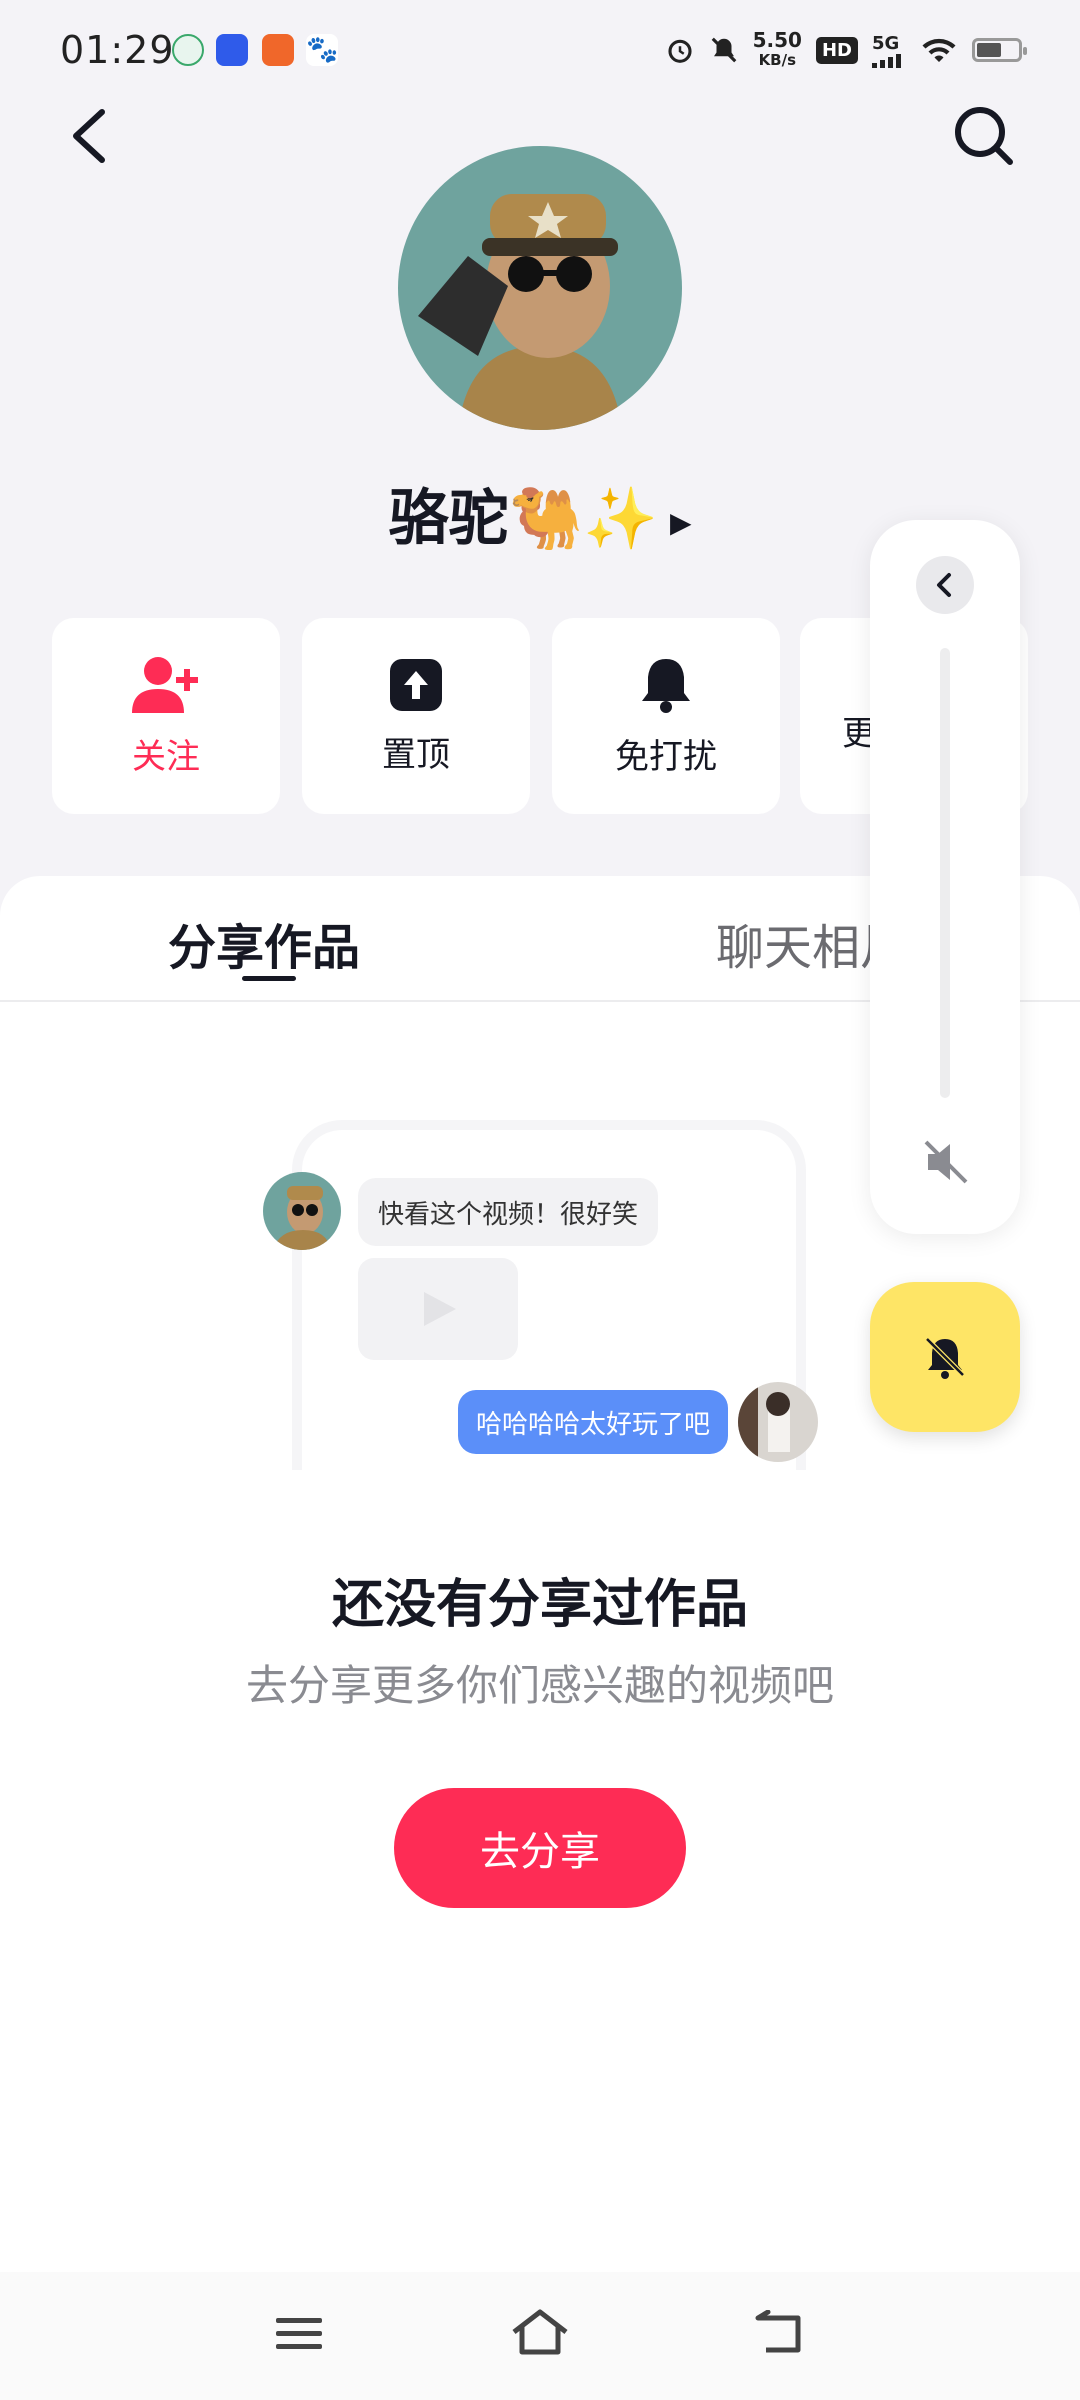  What do you see at coordinates (165, 684) in the screenshot?
I see `add-user-icon` at bounding box center [165, 684].